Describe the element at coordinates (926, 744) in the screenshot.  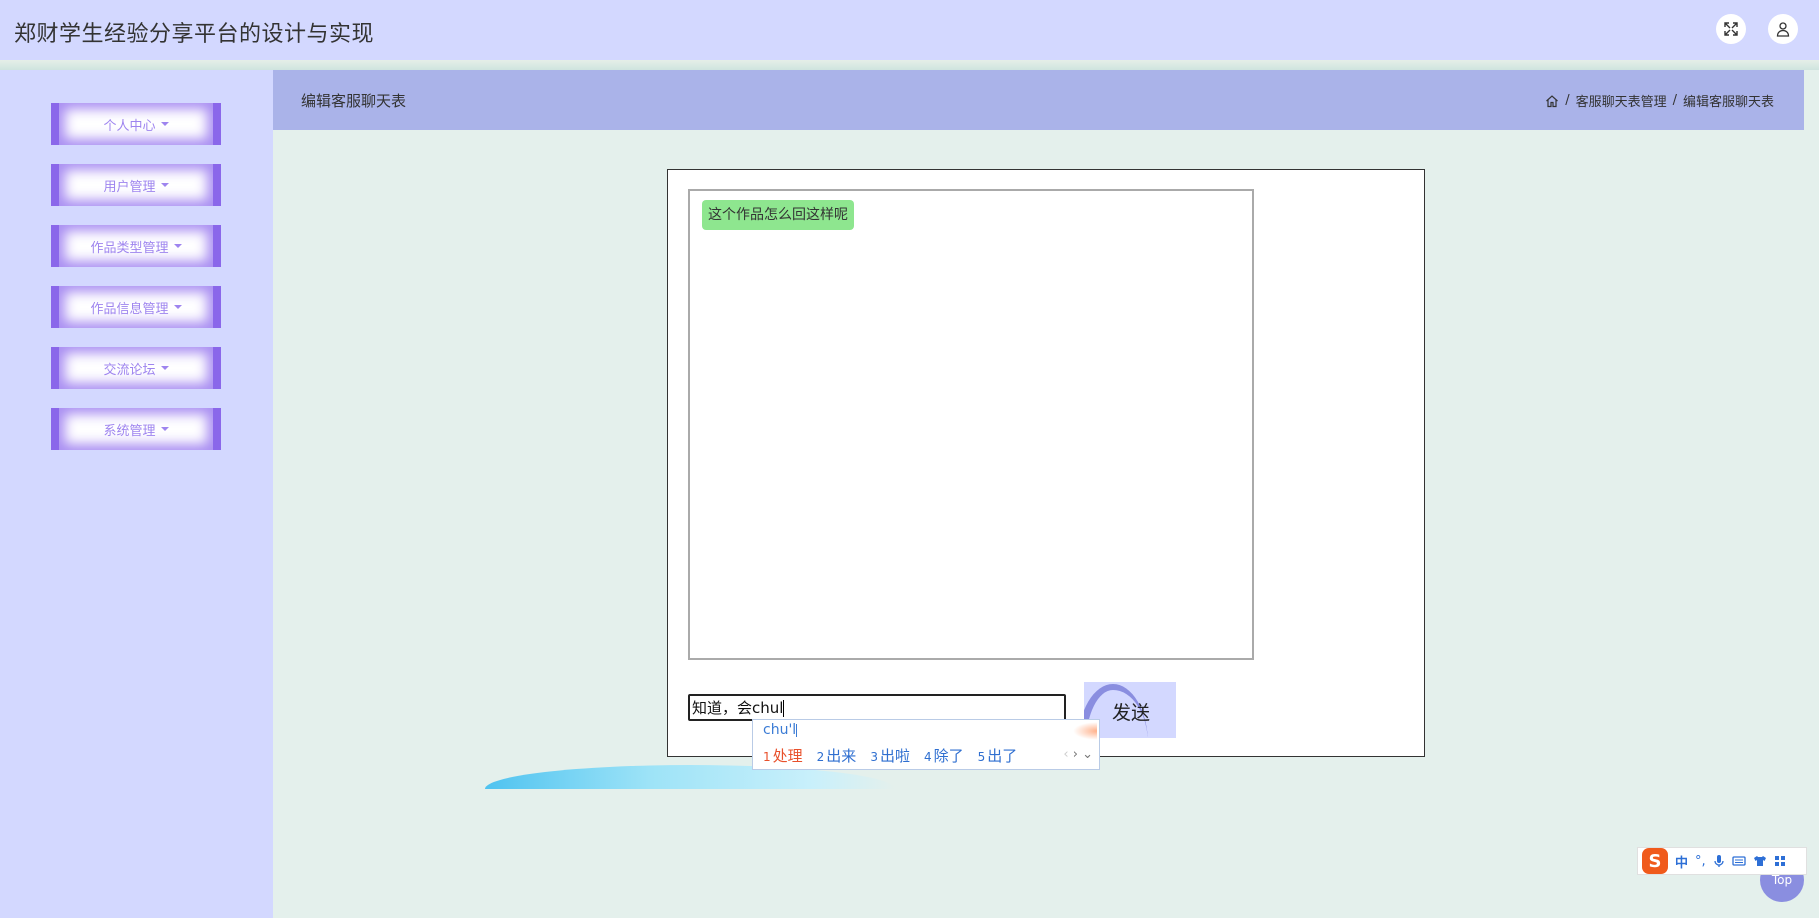
I see `ime-candidate-window: chu'l 1 处理 2 出来 3 出啦 4 除了 5 出了 ‹ › ⌄` at that location.